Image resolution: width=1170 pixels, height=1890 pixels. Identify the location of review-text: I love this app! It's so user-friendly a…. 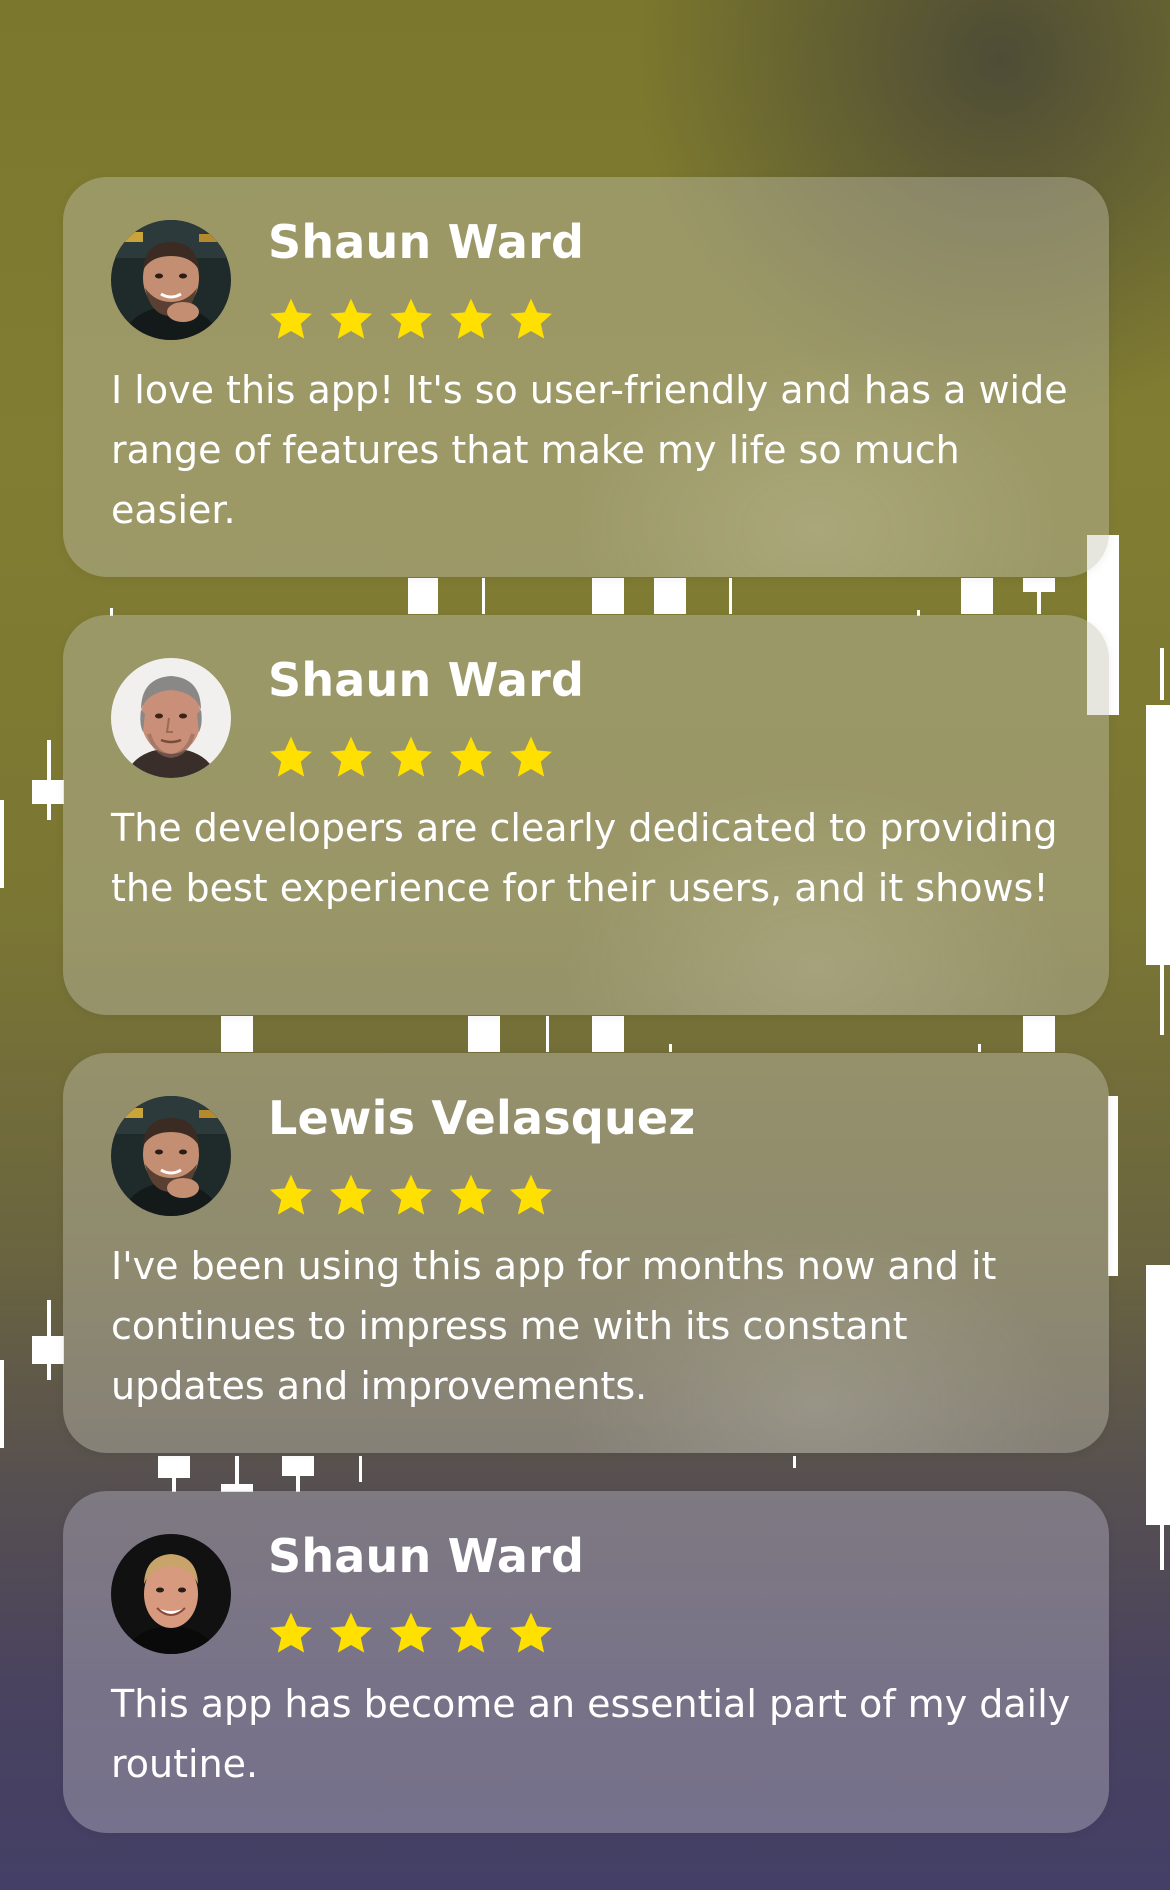
(589, 450).